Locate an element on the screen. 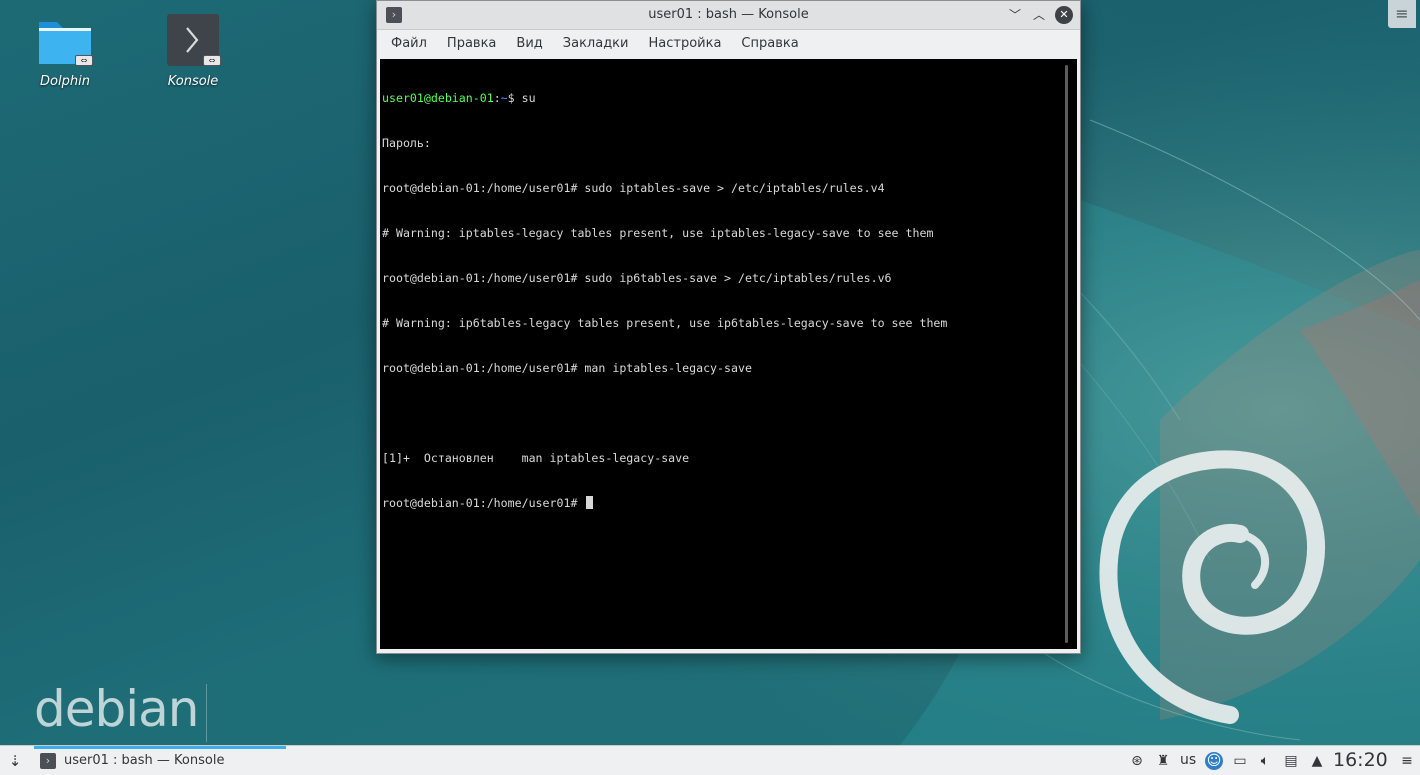 This screenshot has height=775, width=1420. folder-icon: ⇔ is located at coordinates (65, 42).